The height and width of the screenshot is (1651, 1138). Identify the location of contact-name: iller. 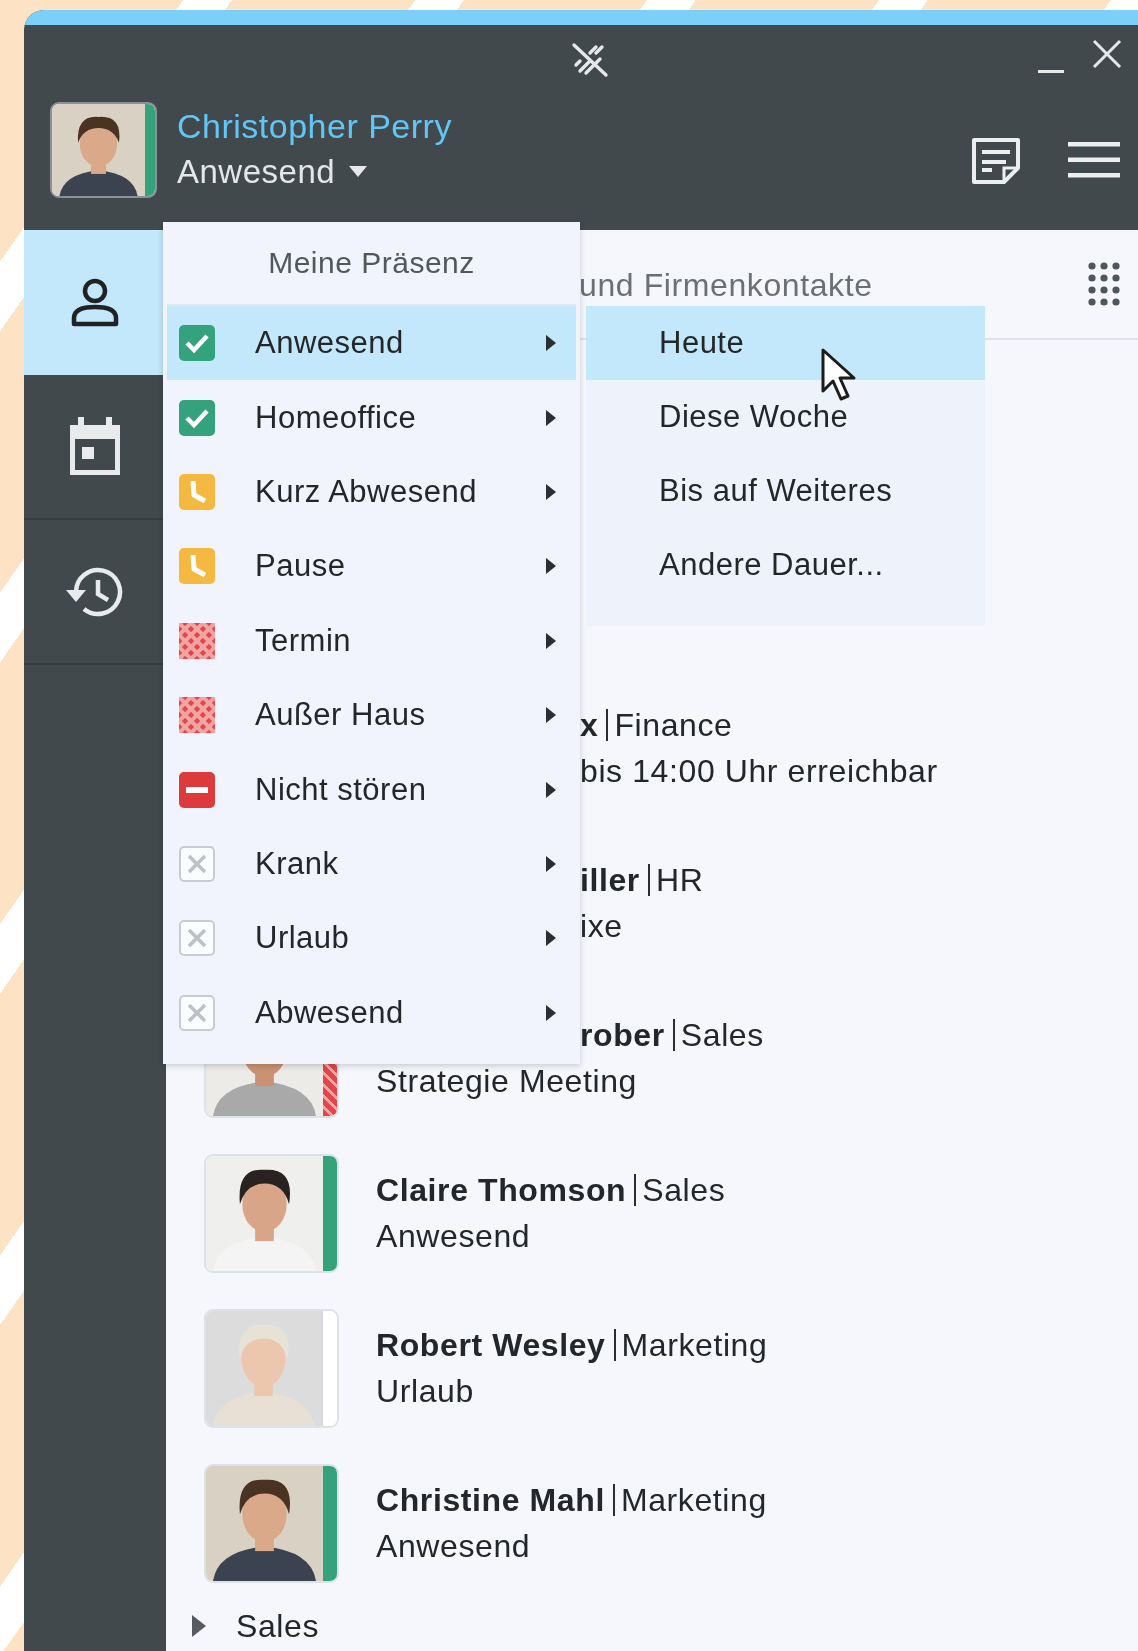
(610, 880).